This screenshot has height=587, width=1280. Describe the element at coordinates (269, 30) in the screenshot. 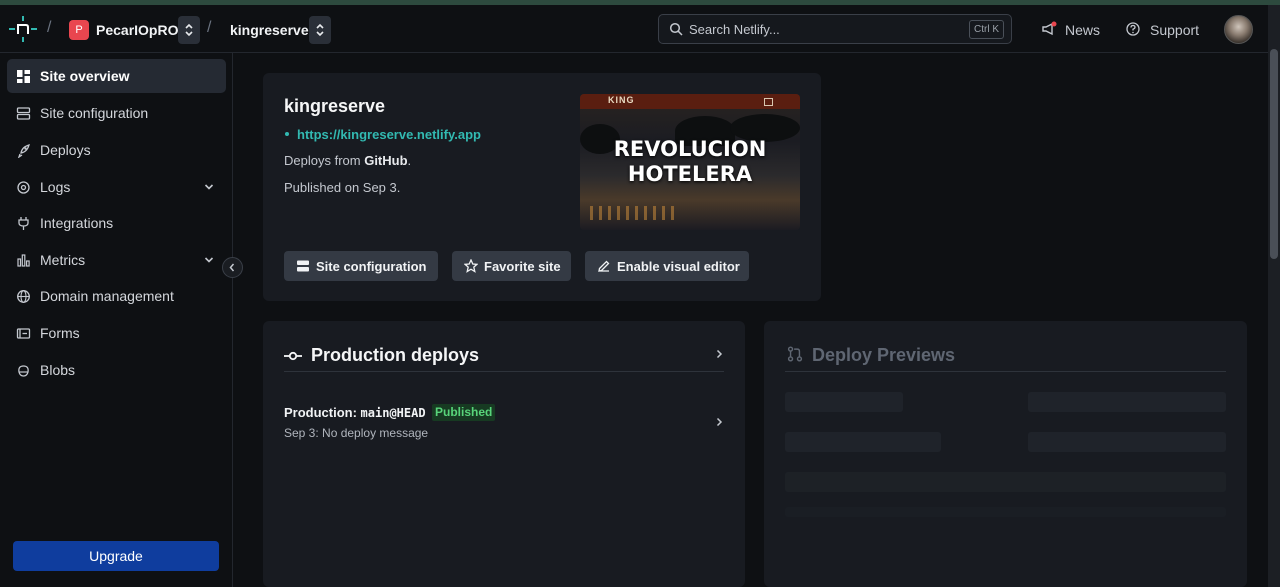

I see `site-name: kingreserve` at that location.